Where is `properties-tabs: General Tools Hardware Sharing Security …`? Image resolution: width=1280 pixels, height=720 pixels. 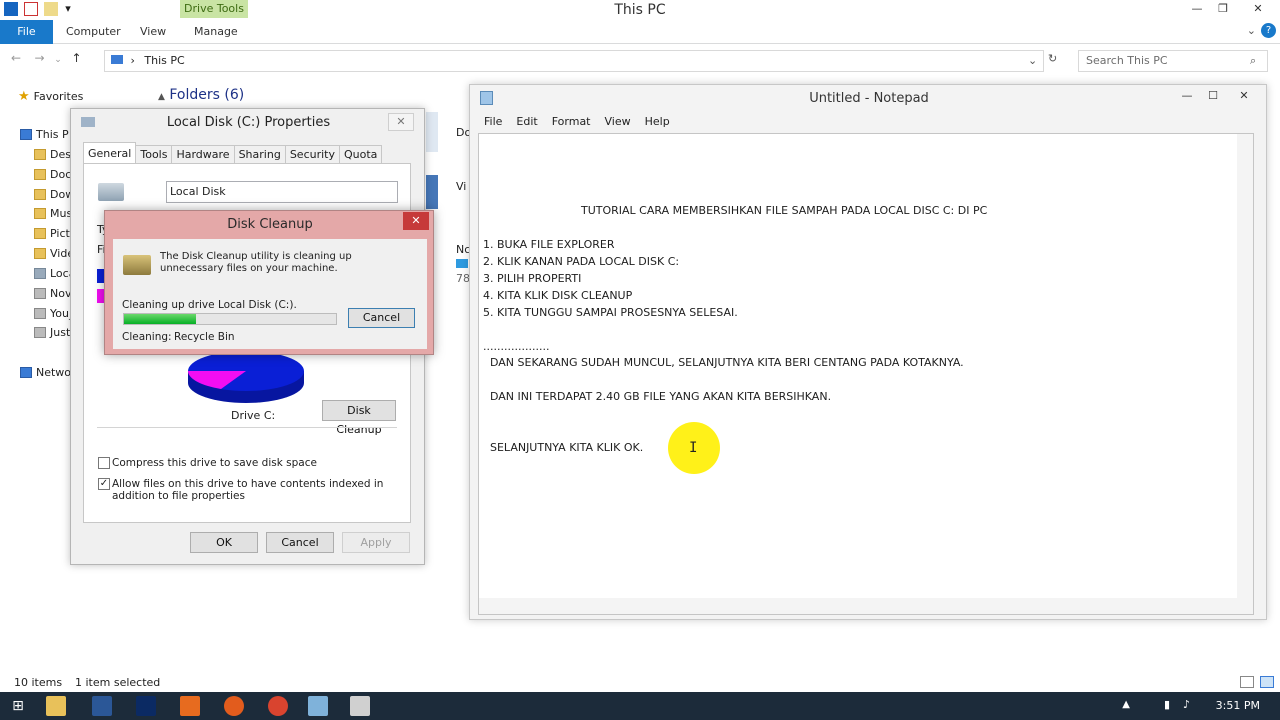
properties-tabs: General Tools Hardware Sharing Security … is located at coordinates (233, 152).